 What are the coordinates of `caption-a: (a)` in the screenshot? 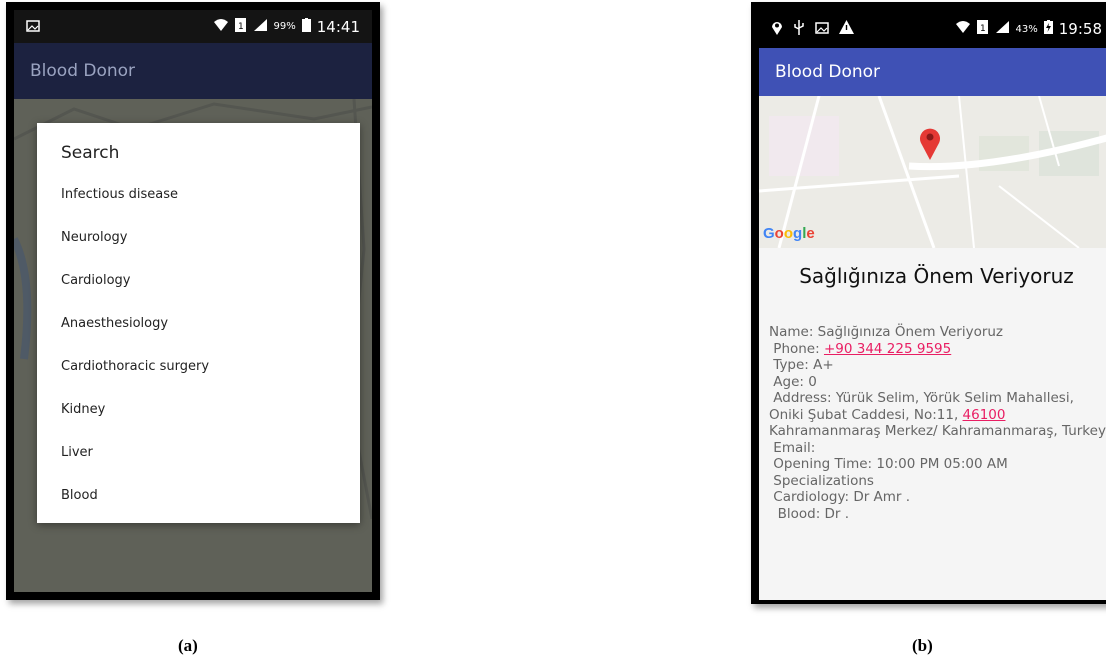 It's located at (188, 646).